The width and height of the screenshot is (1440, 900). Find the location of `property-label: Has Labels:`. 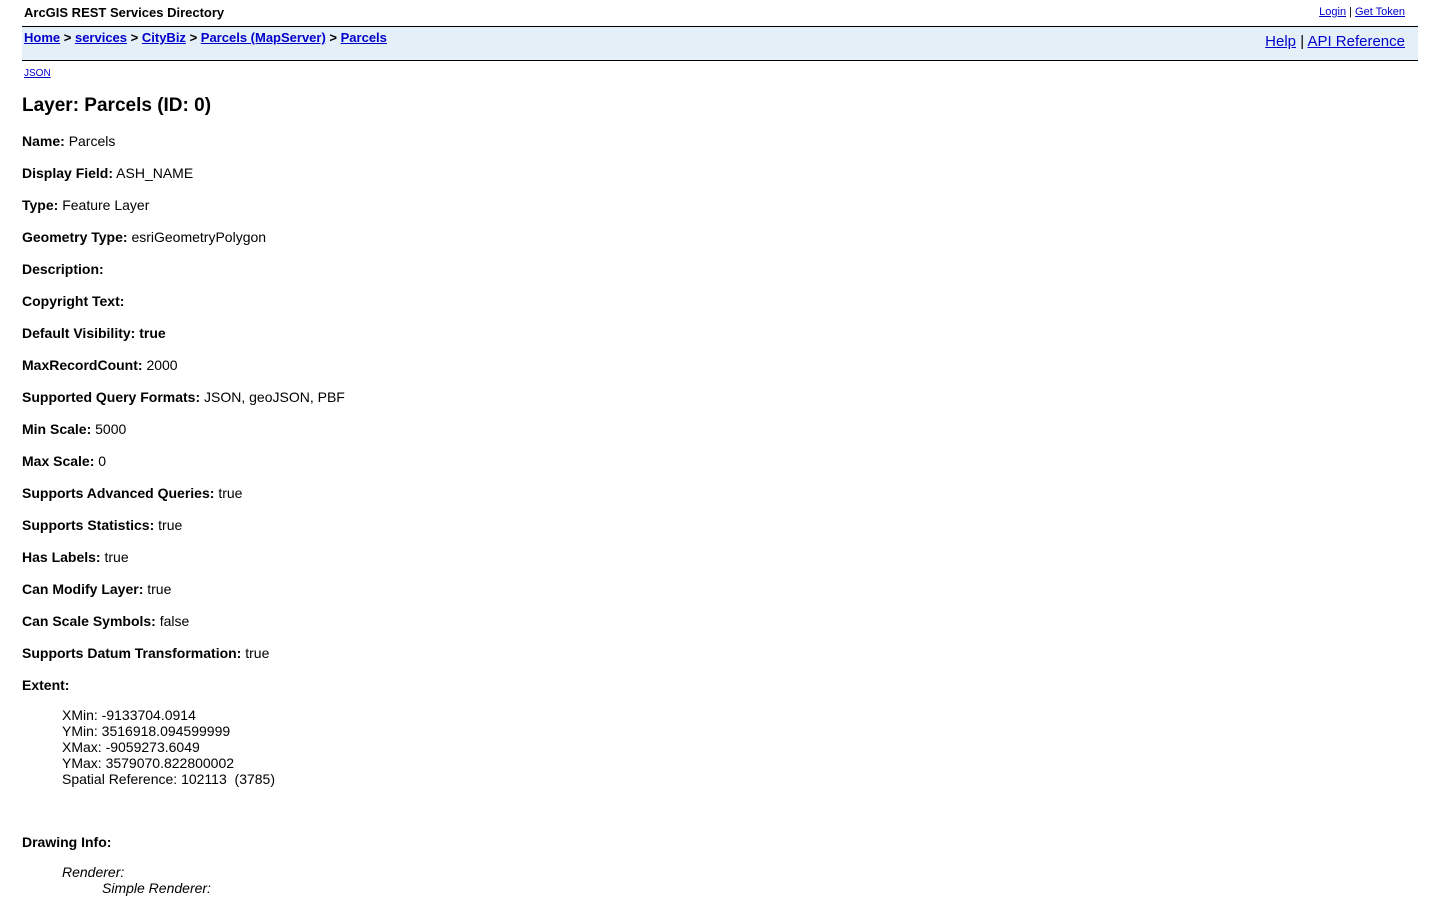

property-label: Has Labels: is located at coordinates (61, 557).